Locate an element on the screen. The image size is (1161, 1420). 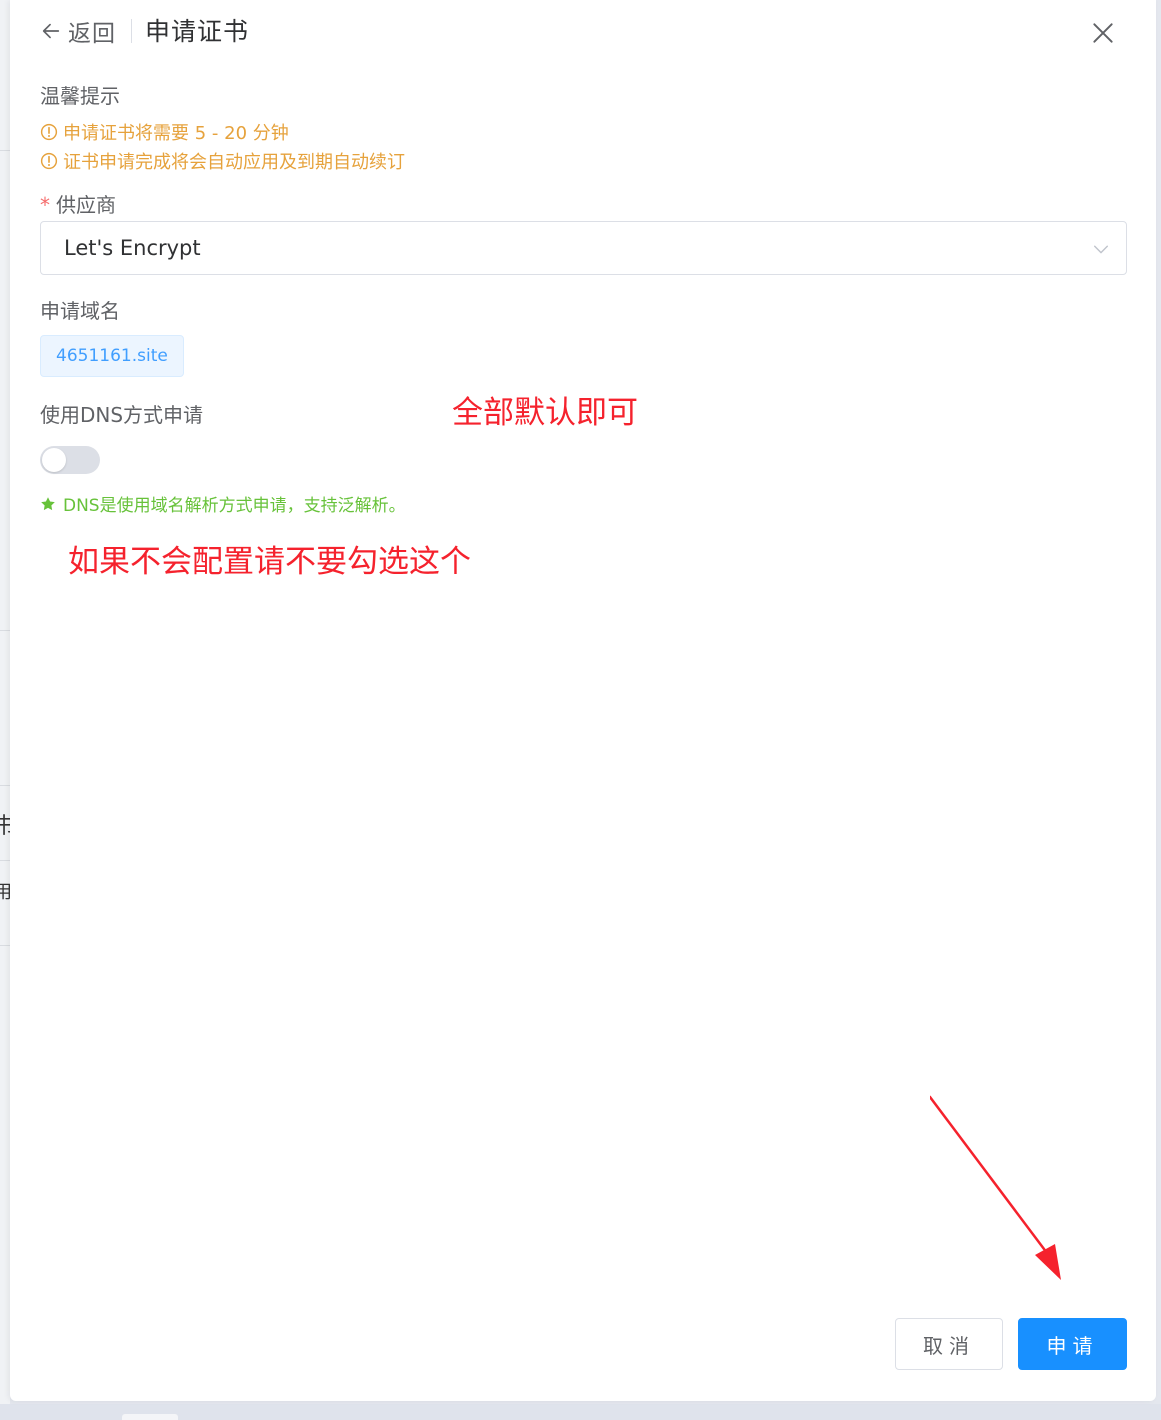
close-icon is located at coordinates (1103, 33).